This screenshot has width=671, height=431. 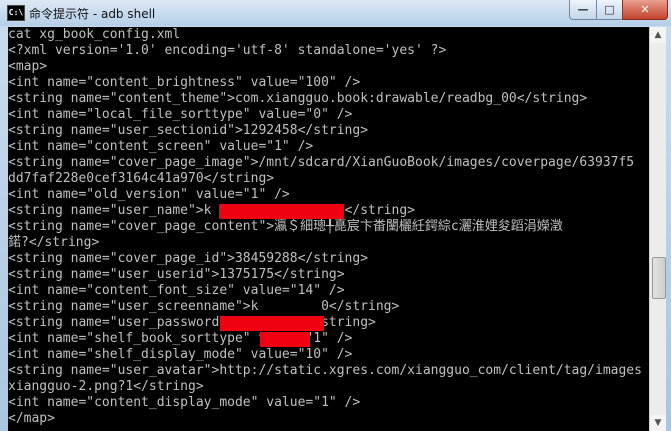 What do you see at coordinates (28, 66) in the screenshot?
I see `console-line: <map>` at bounding box center [28, 66].